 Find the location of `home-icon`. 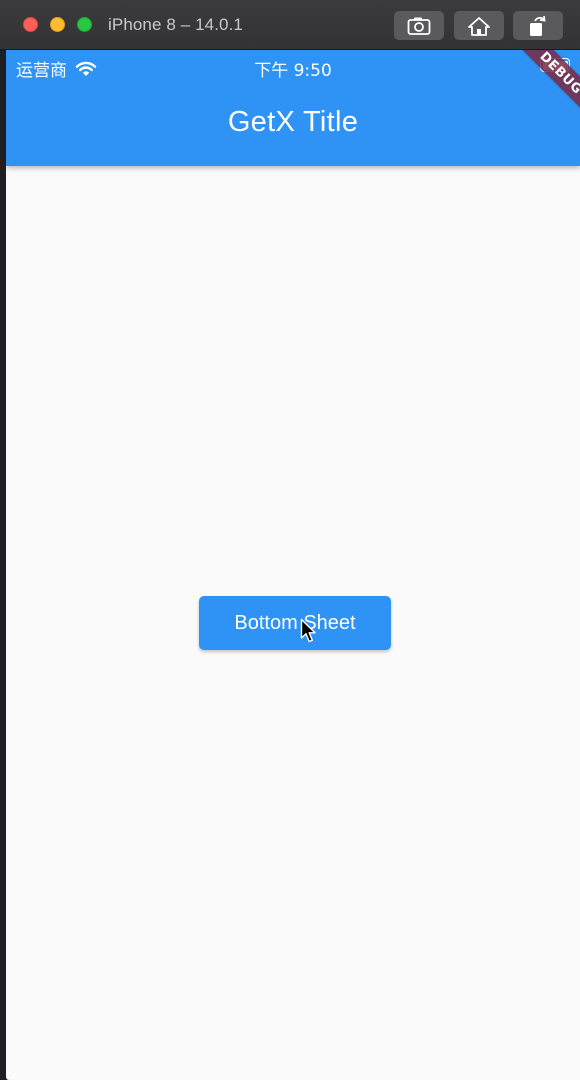

home-icon is located at coordinates (479, 26).